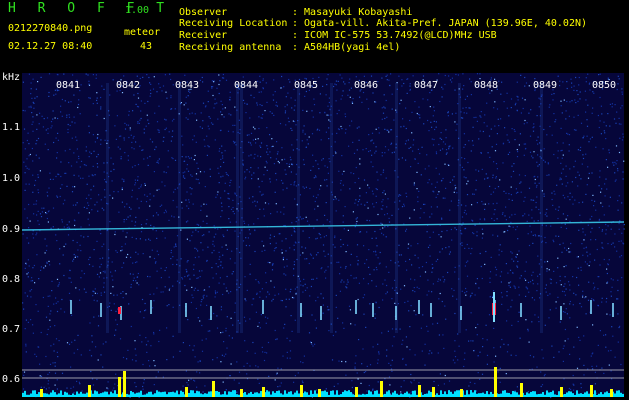 This screenshot has width=629, height=400. Describe the element at coordinates (128, 85) in the screenshot. I see `x-tick-0842: 0842` at that location.